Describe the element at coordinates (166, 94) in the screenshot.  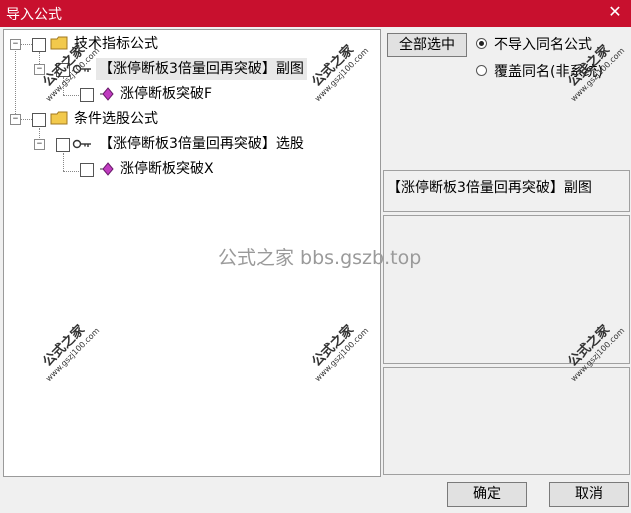
I see `tree-leaf-label: 涨停断板突破F` at that location.